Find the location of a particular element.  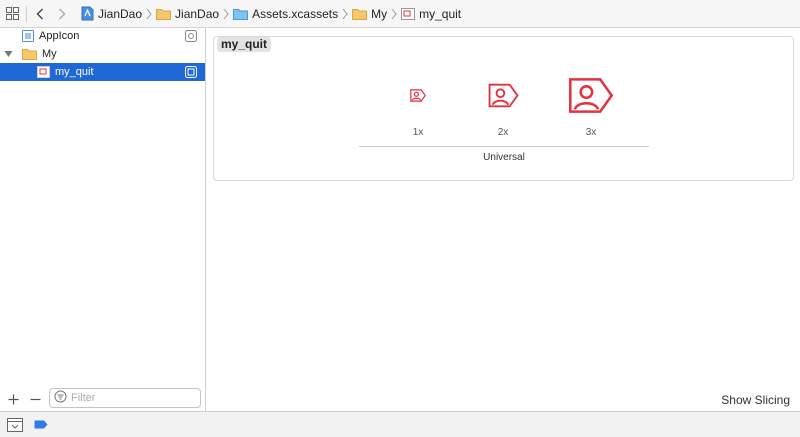

quit-image-1x is located at coordinates (418, 95).